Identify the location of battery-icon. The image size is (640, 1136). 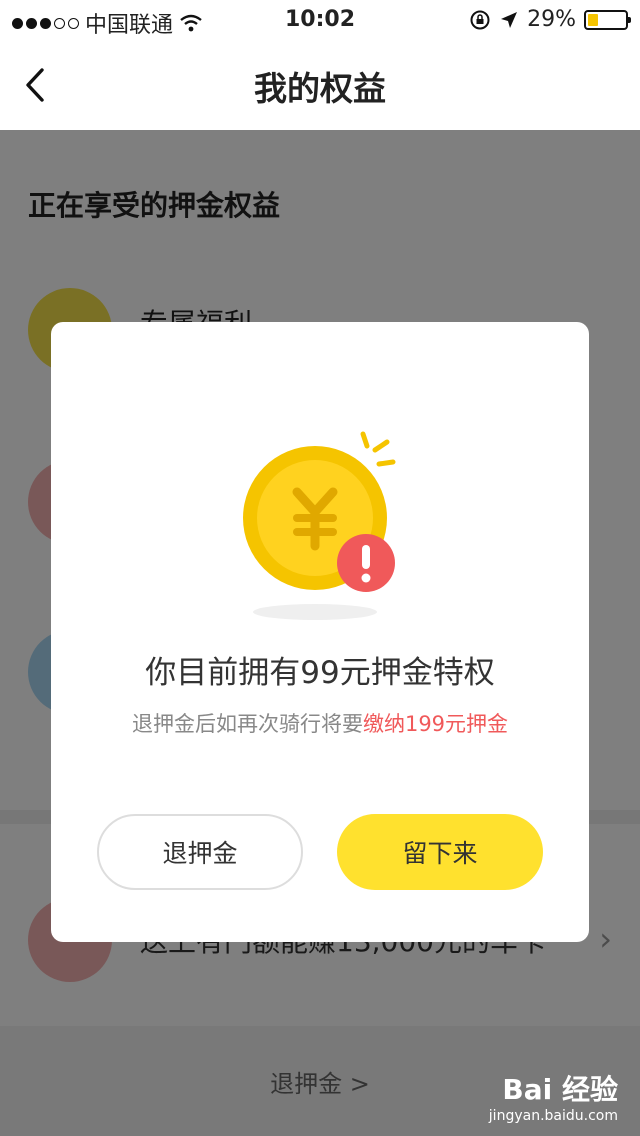
(607, 19).